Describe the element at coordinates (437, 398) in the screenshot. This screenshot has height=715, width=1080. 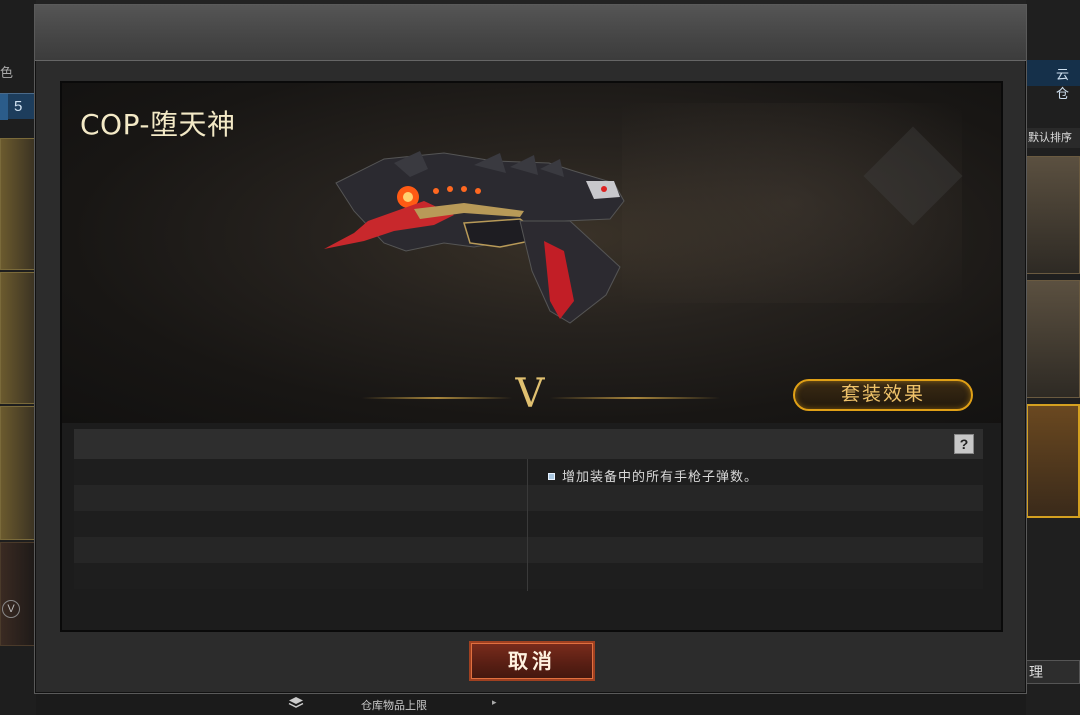
I see `rank-line-left` at that location.